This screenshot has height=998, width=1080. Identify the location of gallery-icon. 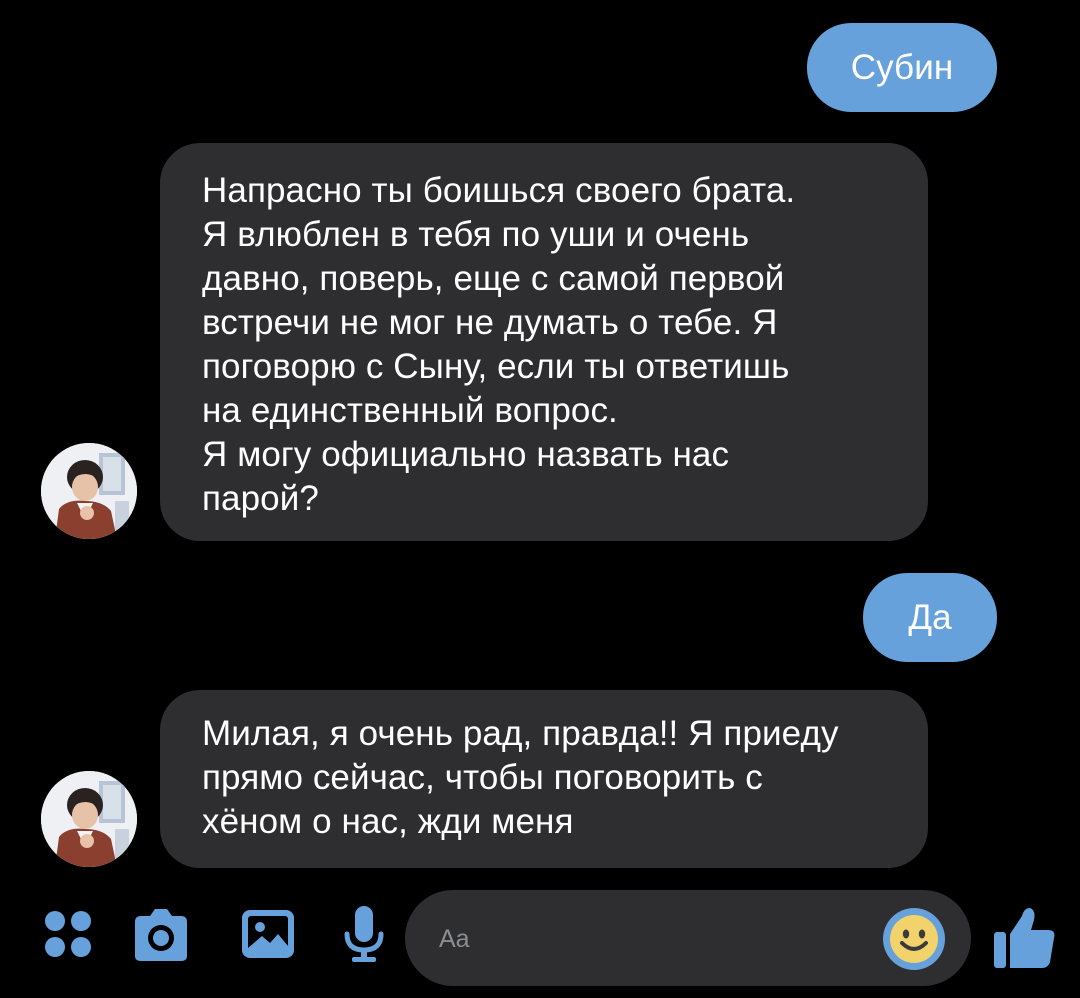
(268, 934).